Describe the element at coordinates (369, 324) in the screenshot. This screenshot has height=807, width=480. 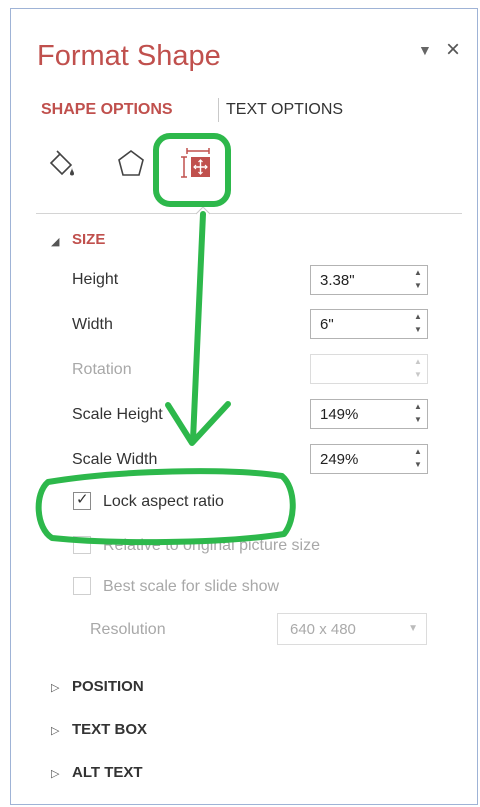
I see `width-spinner: 6" ▲ ▼` at that location.